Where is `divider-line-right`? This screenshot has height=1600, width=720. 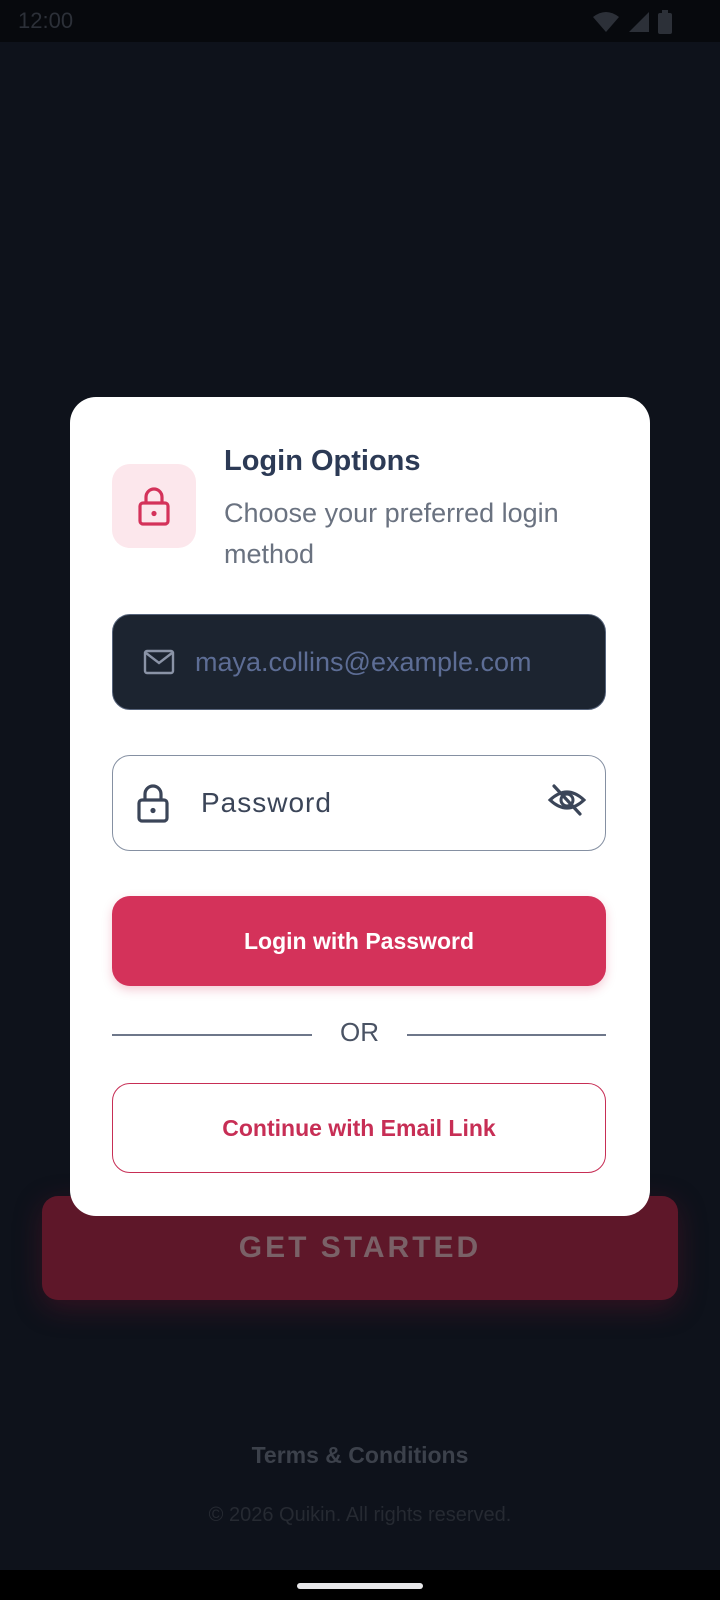 divider-line-right is located at coordinates (506, 1035).